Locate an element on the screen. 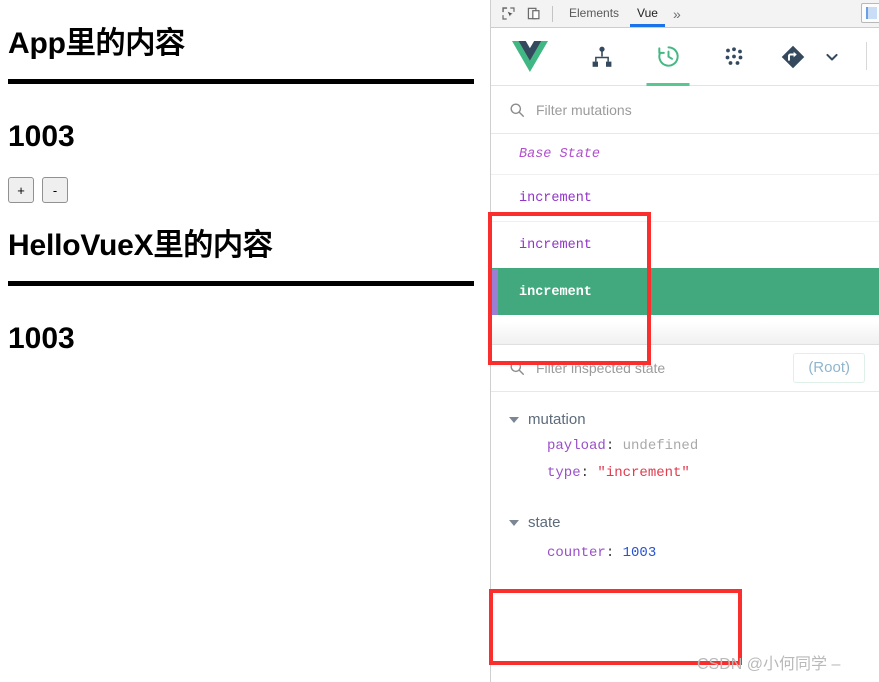 The height and width of the screenshot is (682, 879). app-heading: App里的内容 is located at coordinates (96, 43).